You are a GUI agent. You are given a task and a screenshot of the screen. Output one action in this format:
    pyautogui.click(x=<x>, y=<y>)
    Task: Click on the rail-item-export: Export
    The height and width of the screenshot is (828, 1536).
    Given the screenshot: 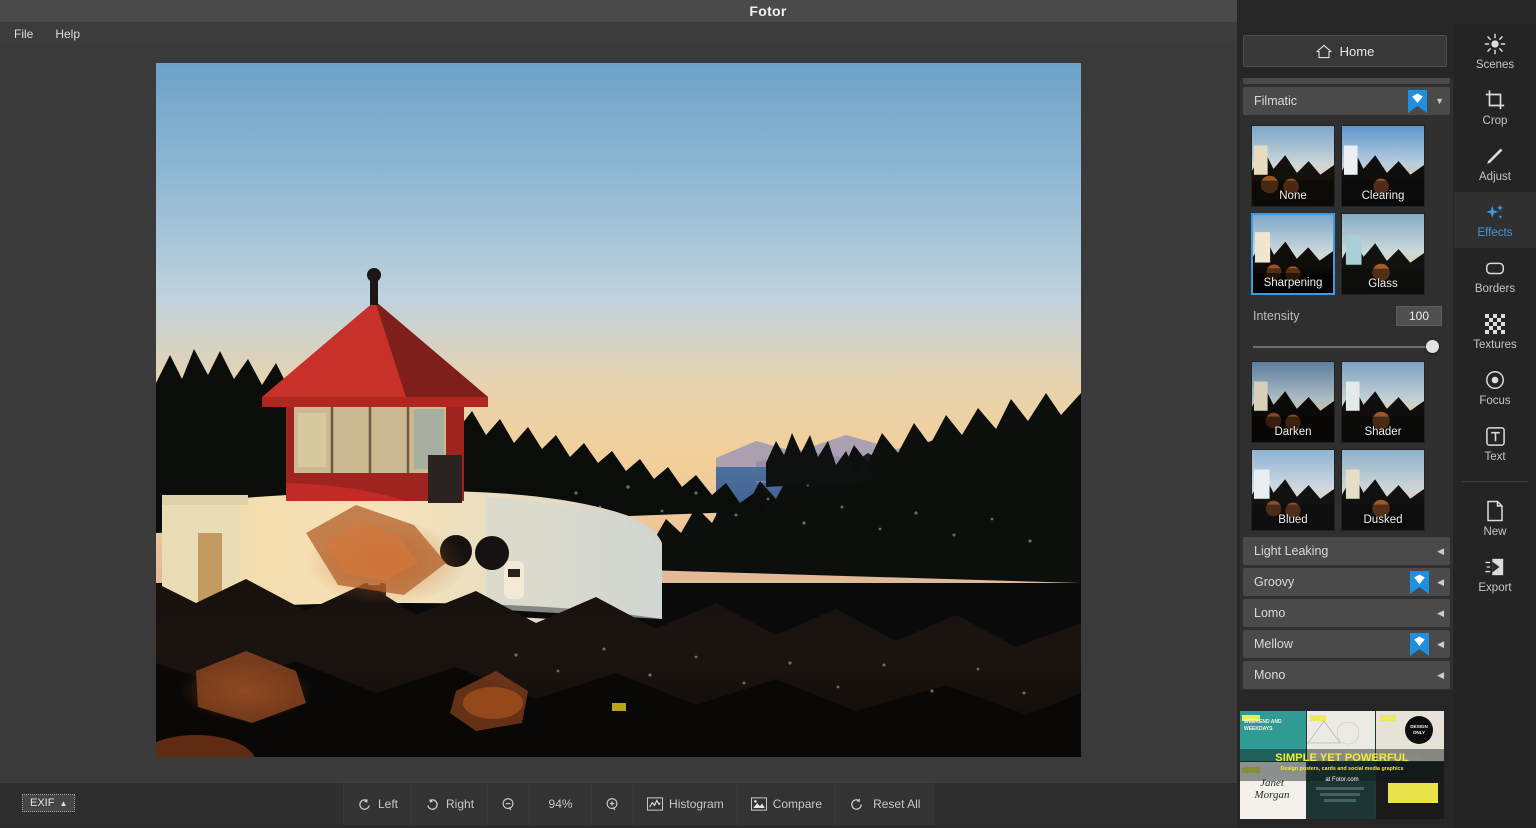 What is the action you would take?
    pyautogui.click(x=1495, y=575)
    